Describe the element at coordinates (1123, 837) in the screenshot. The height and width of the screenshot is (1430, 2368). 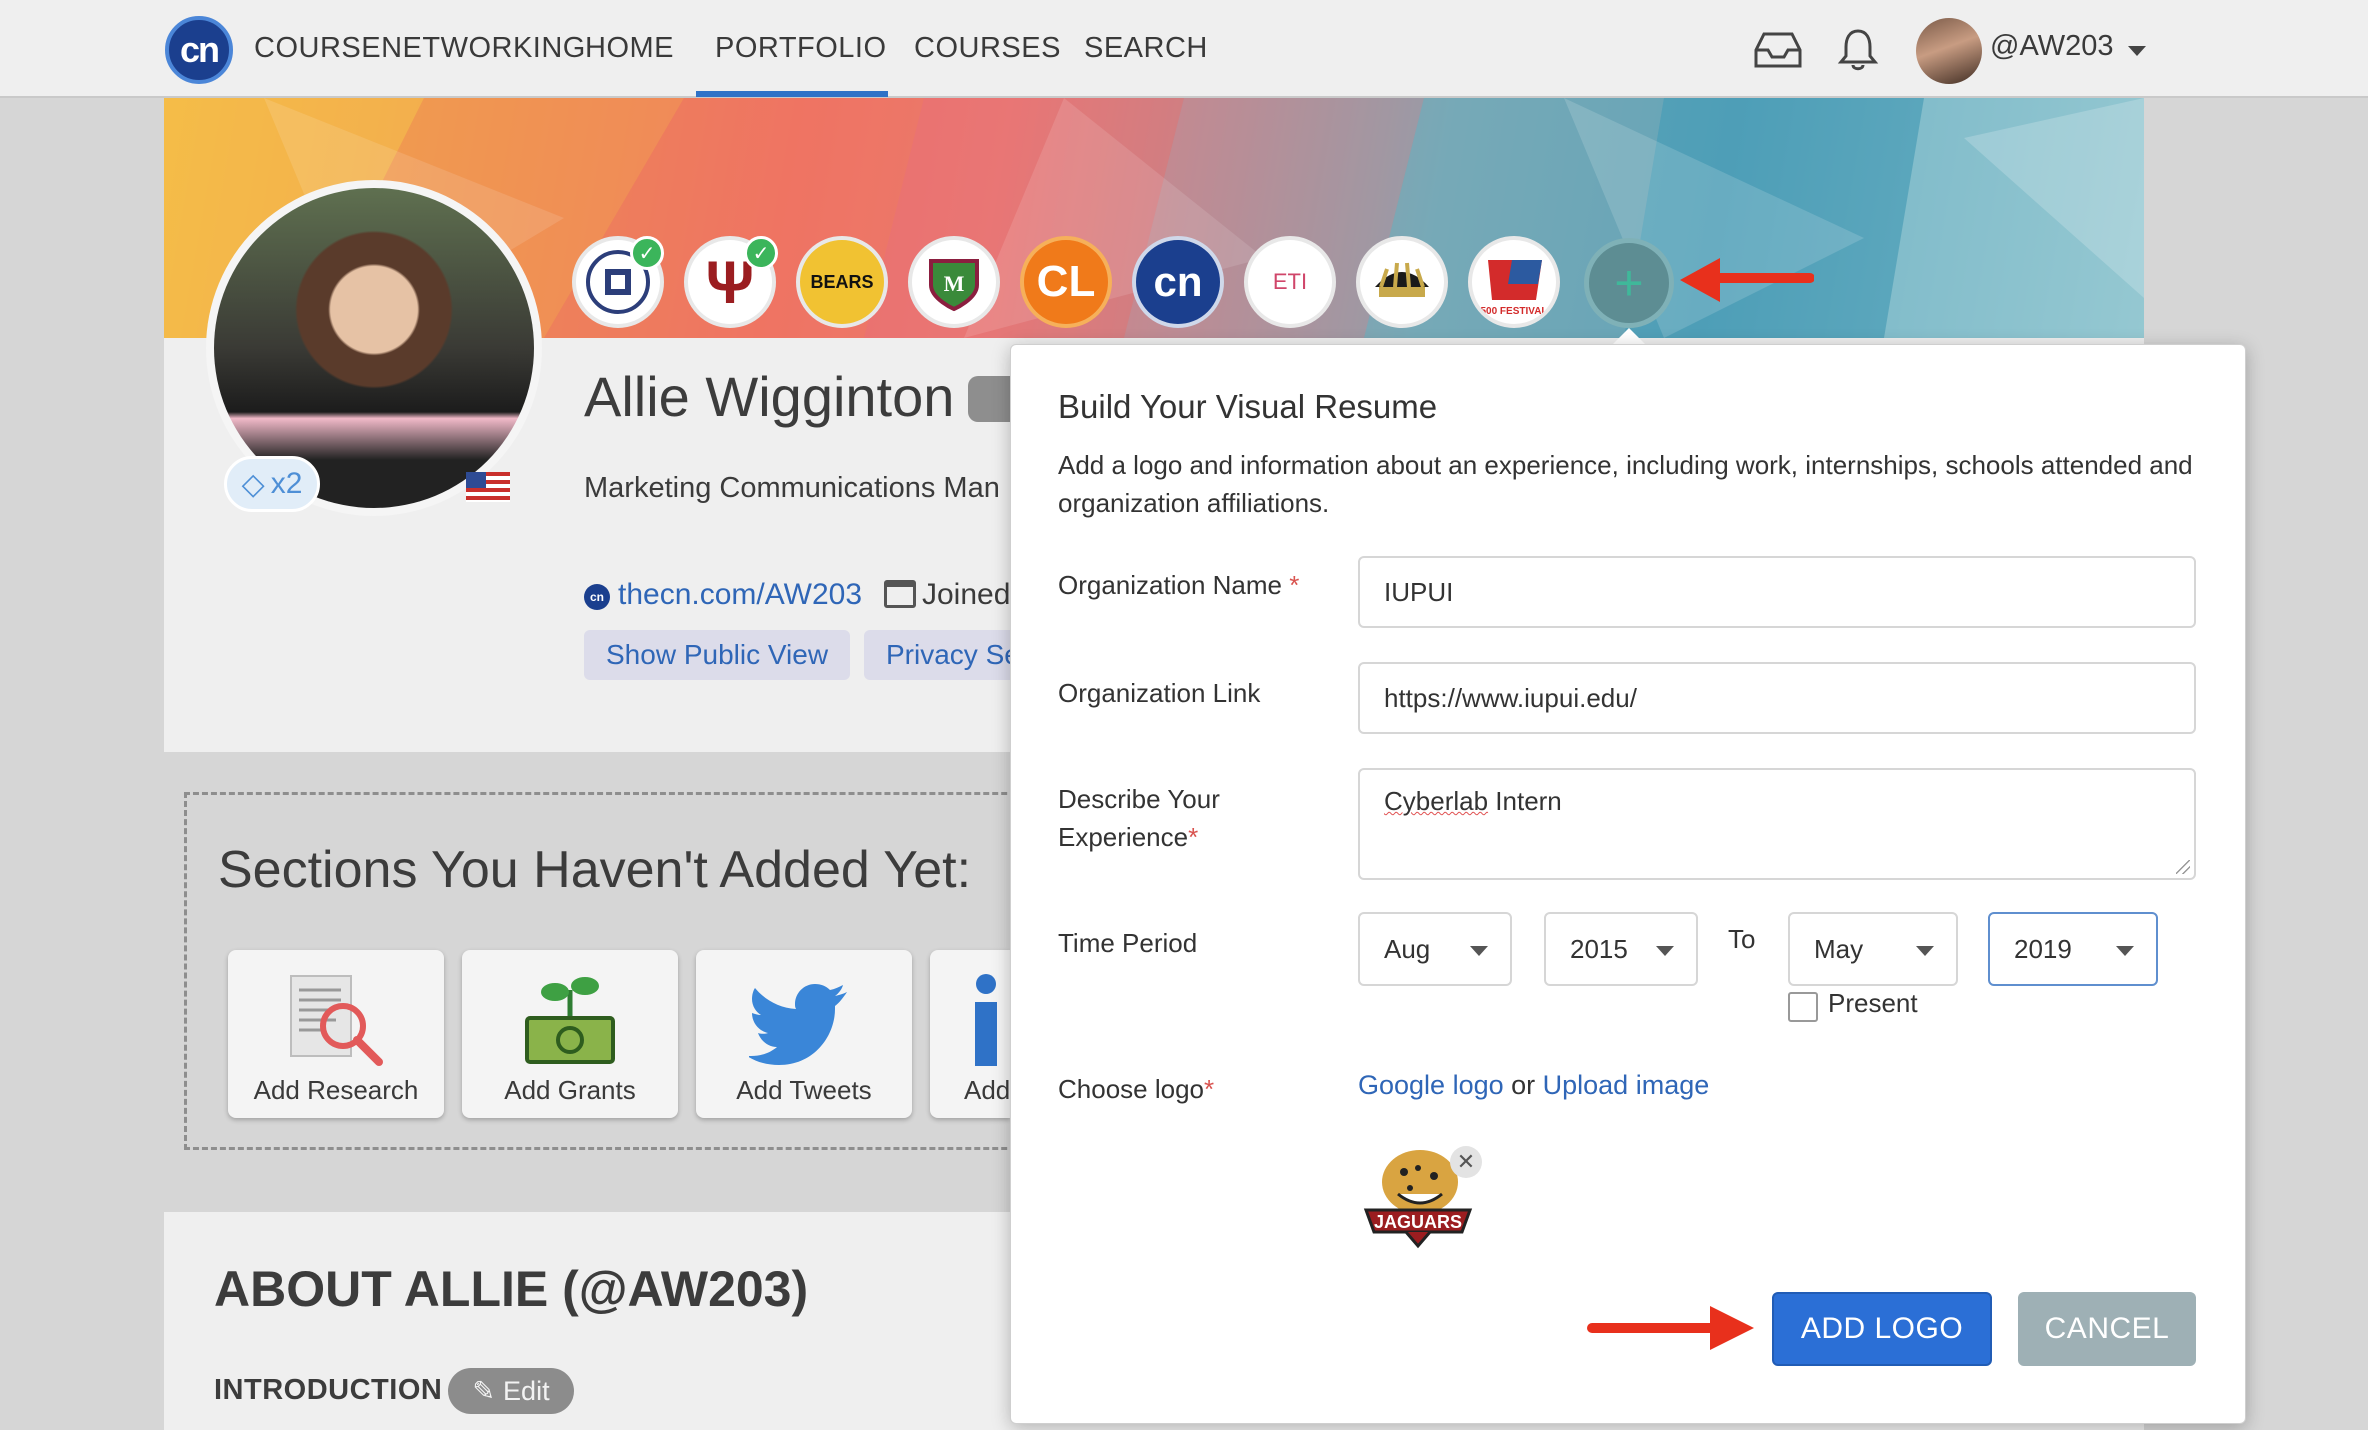
I see `describe-label-text: Experience` at that location.